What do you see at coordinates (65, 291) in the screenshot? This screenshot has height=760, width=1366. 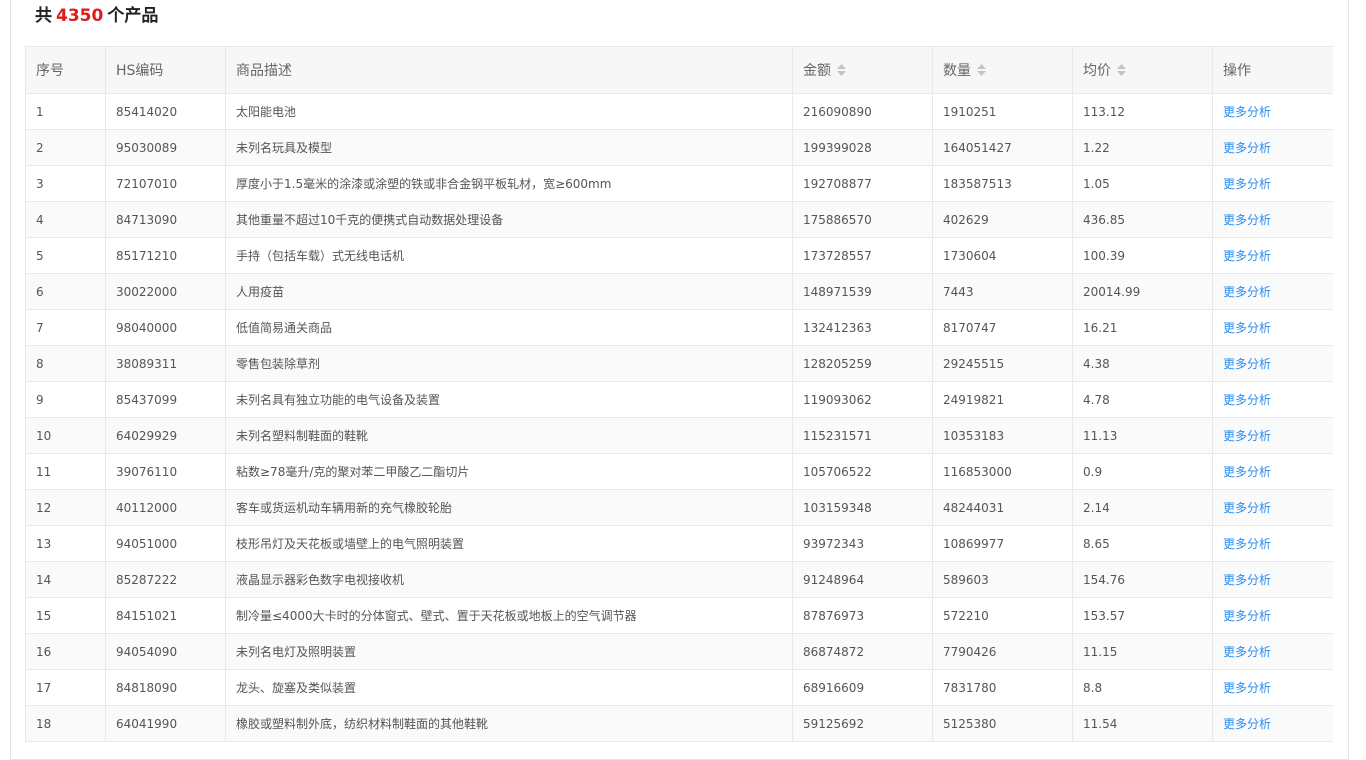 I see `cell-index: 6` at bounding box center [65, 291].